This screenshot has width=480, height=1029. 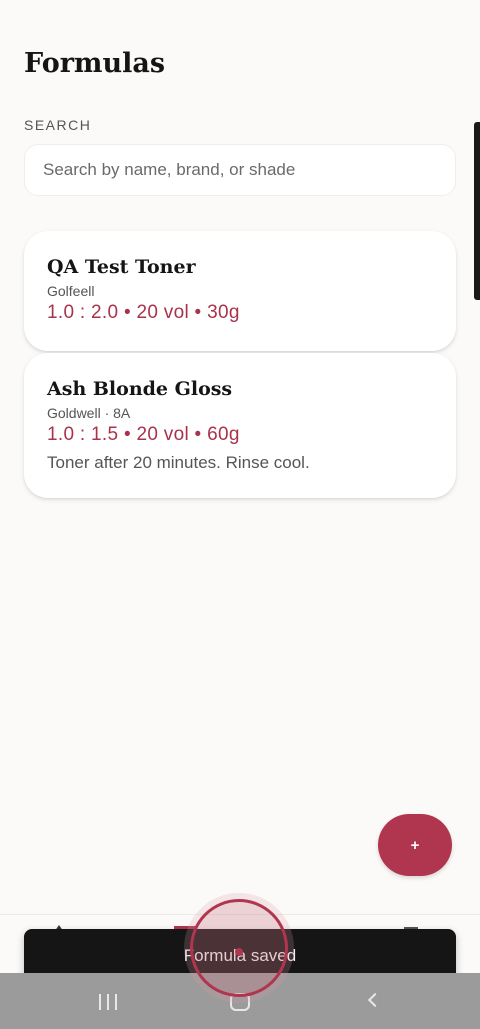 What do you see at coordinates (121, 267) in the screenshot?
I see `formula-name: QA Test Toner` at bounding box center [121, 267].